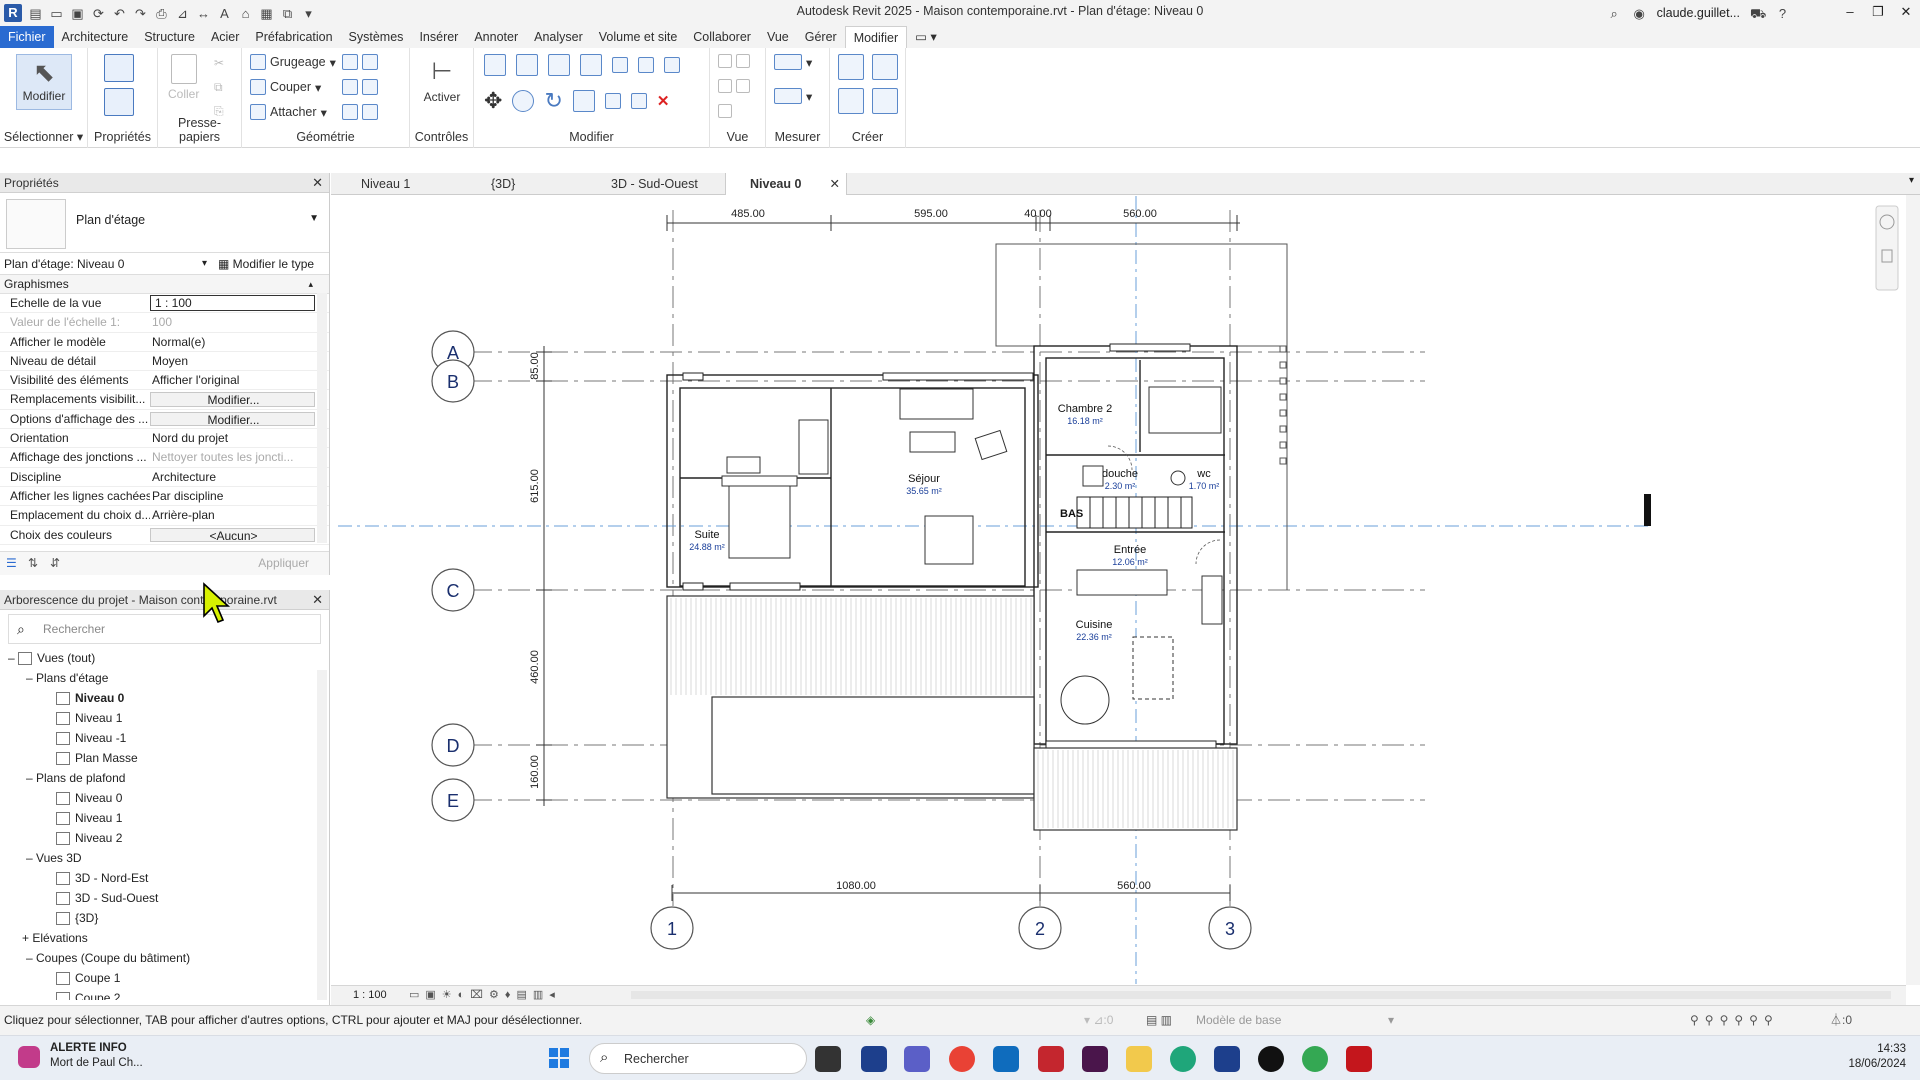  Describe the element at coordinates (169, 37) in the screenshot. I see `tab-structure: Structure` at that location.